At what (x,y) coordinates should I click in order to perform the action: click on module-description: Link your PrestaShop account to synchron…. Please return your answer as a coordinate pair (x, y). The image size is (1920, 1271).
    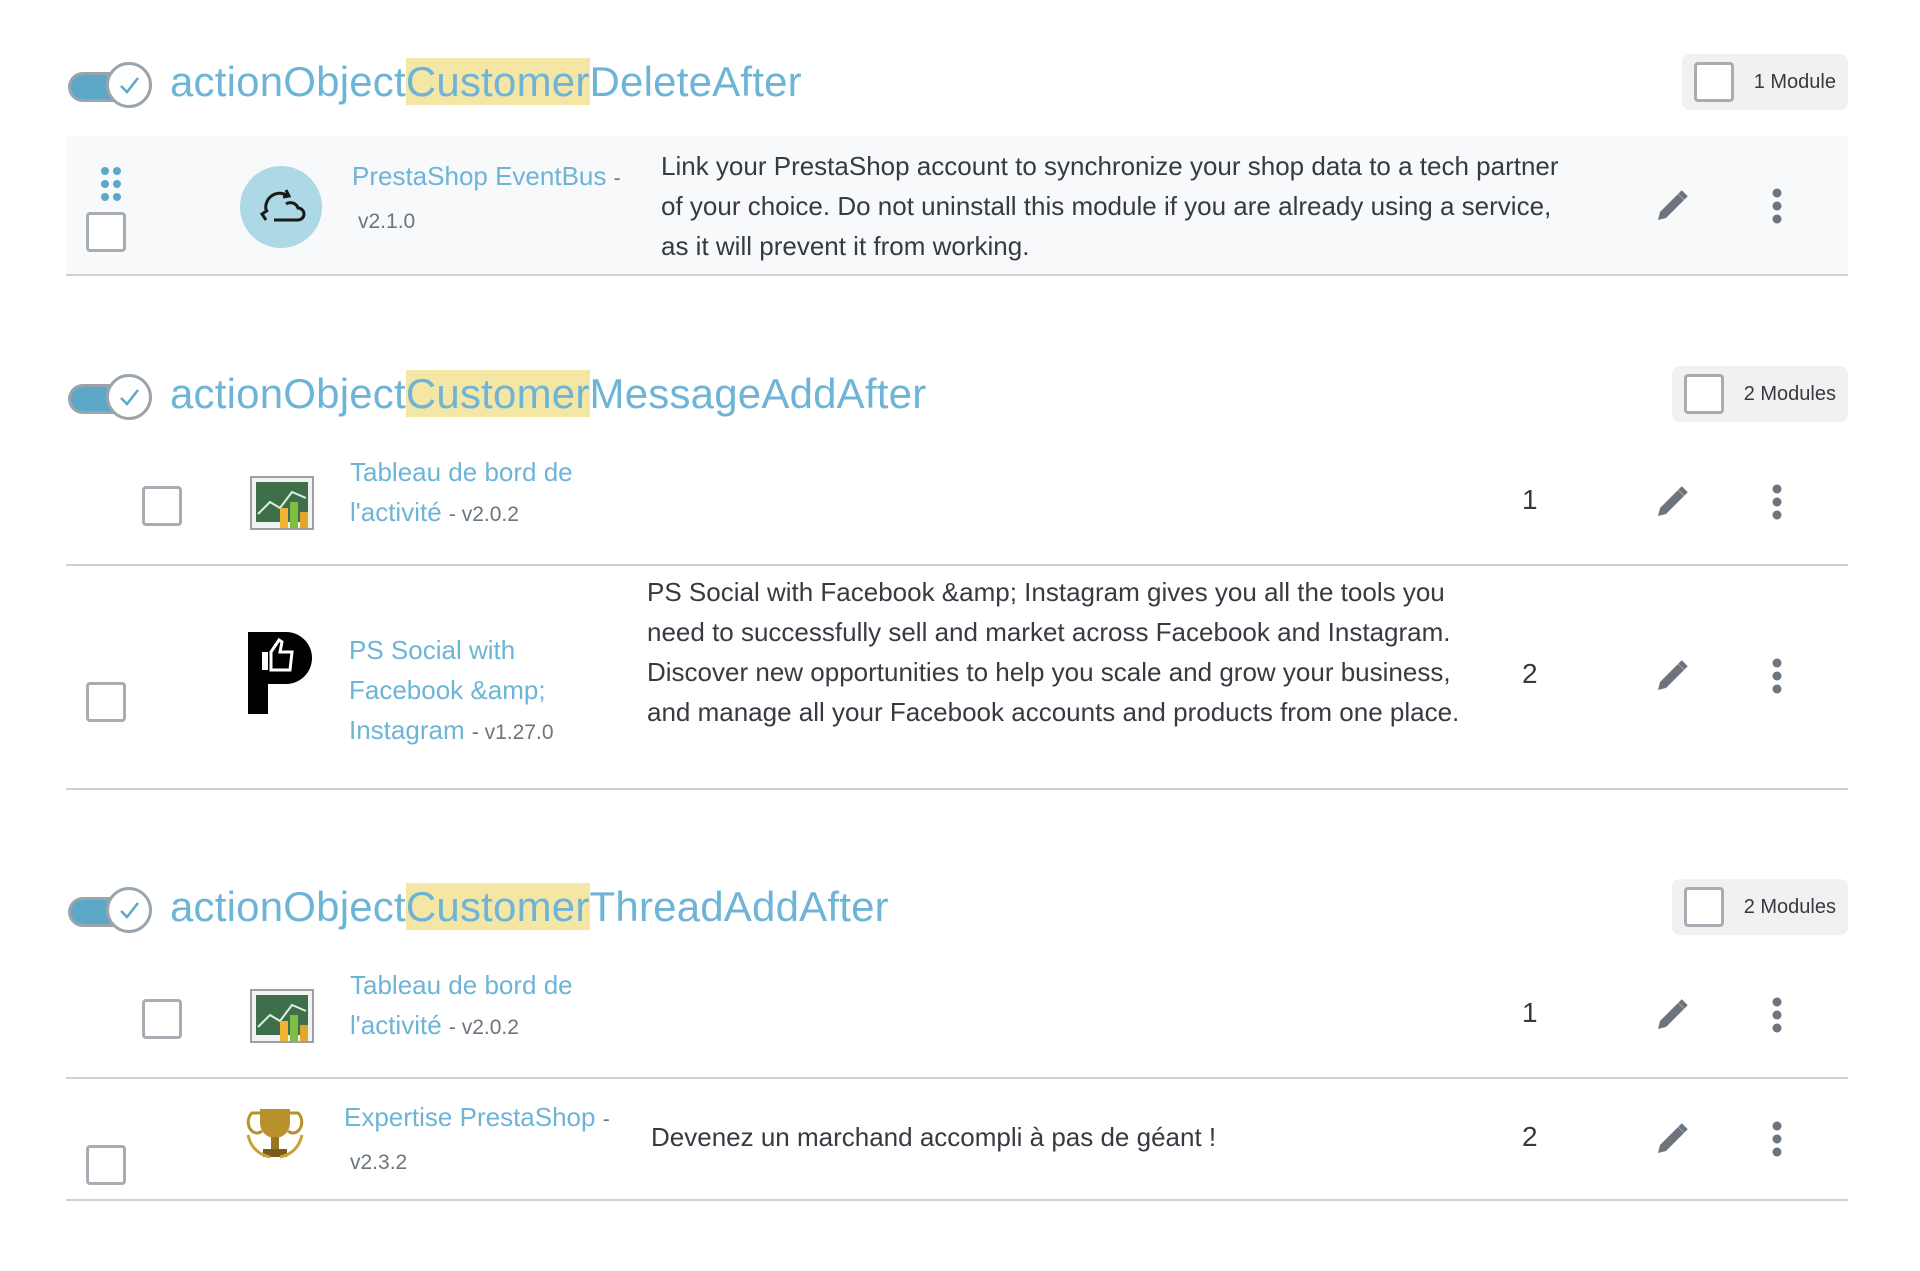
    Looking at the image, I should click on (1110, 206).